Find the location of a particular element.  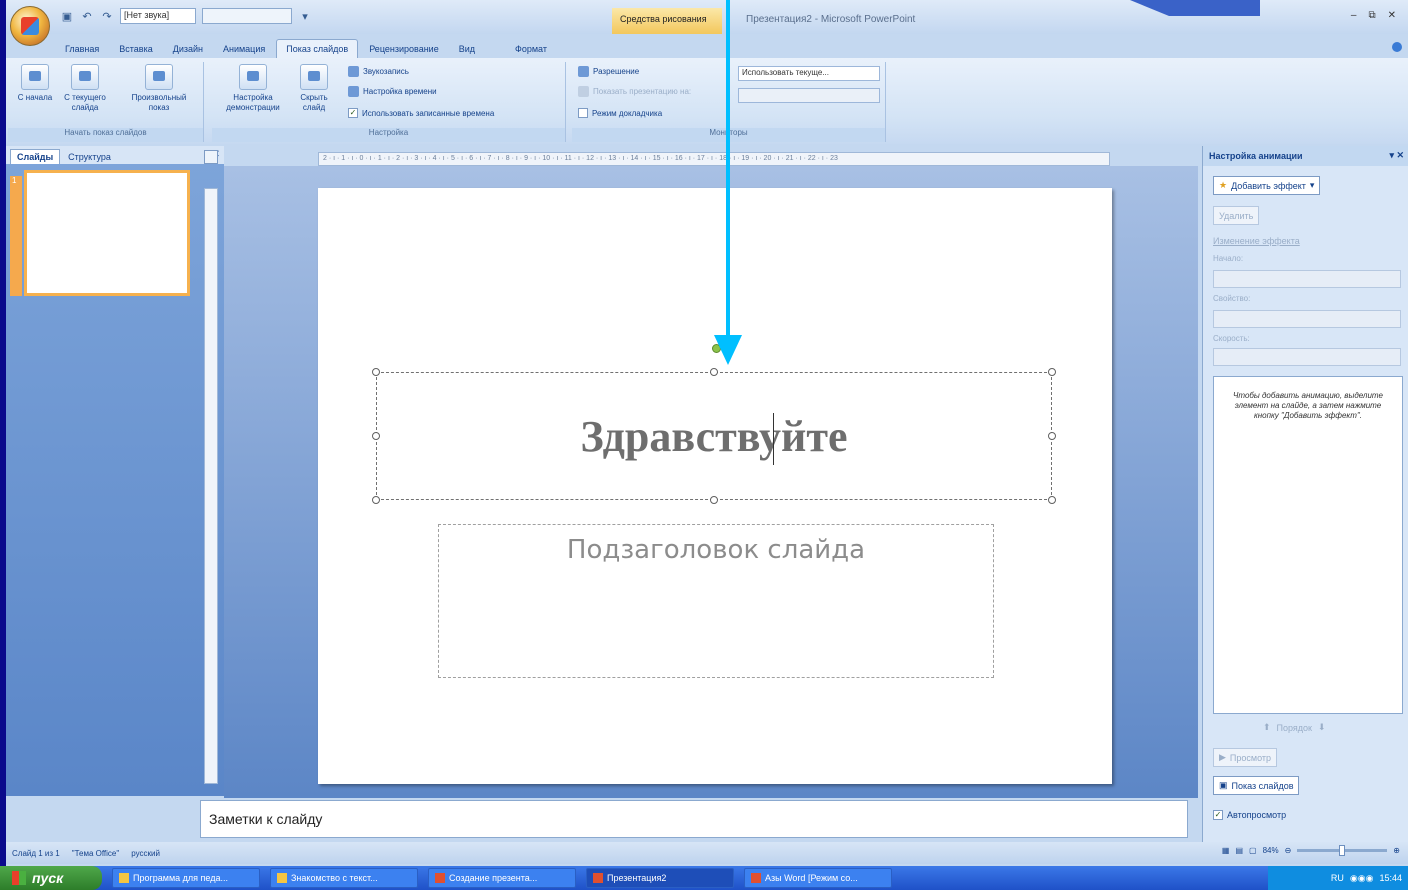

start-button: пуск is located at coordinates (51, 878).